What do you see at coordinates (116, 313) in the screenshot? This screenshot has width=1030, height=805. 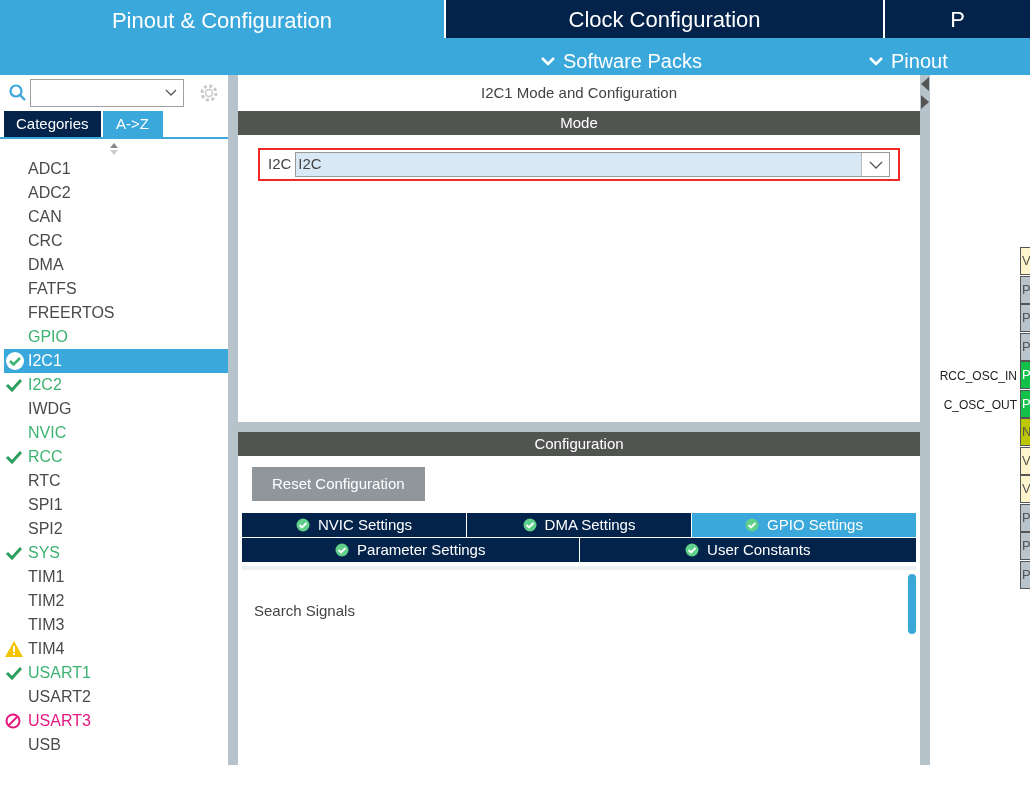 I see `sidebar-item: FREERTOS` at bounding box center [116, 313].